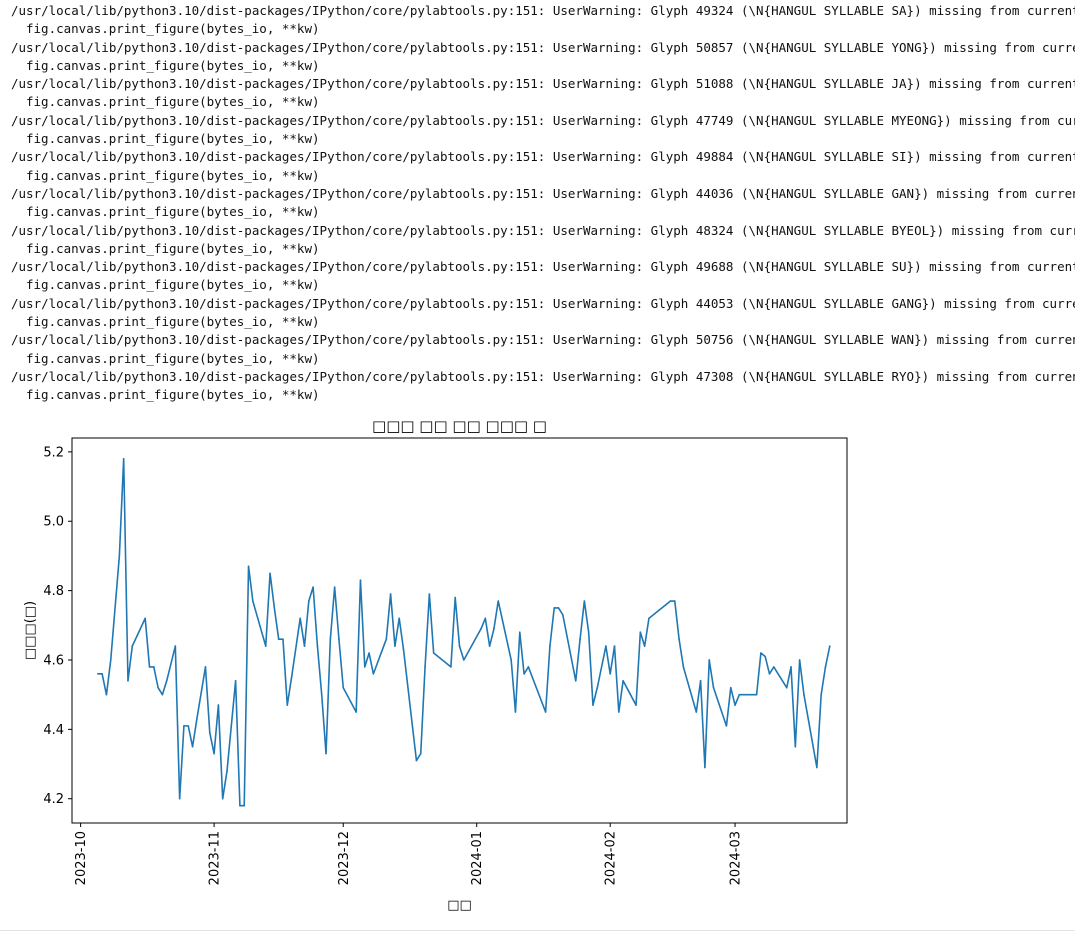 This screenshot has height=937, width=1075. What do you see at coordinates (57, 626) in the screenshot?
I see `y-axis: 4.2 4.4 4.6 4.8 5.0 5.2` at bounding box center [57, 626].